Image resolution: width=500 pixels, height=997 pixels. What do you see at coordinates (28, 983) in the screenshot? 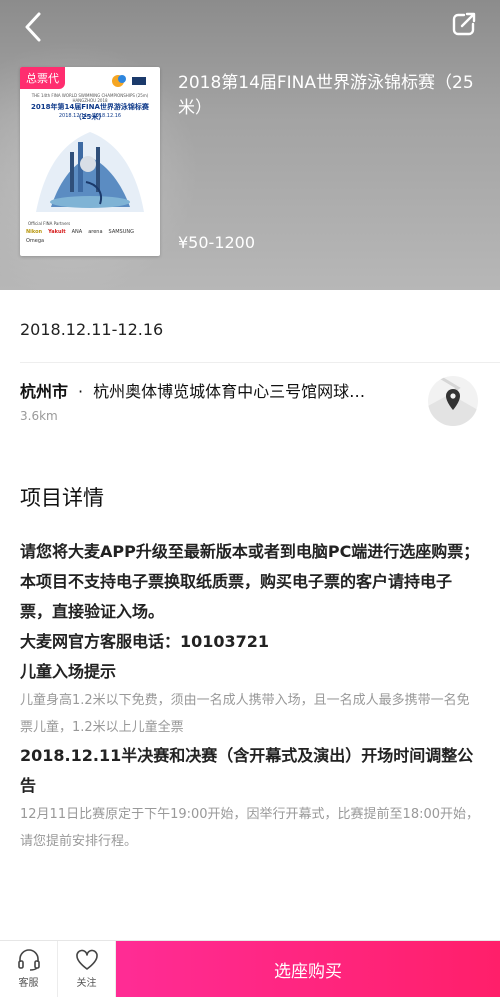
I see `service-label: 客服` at bounding box center [28, 983].